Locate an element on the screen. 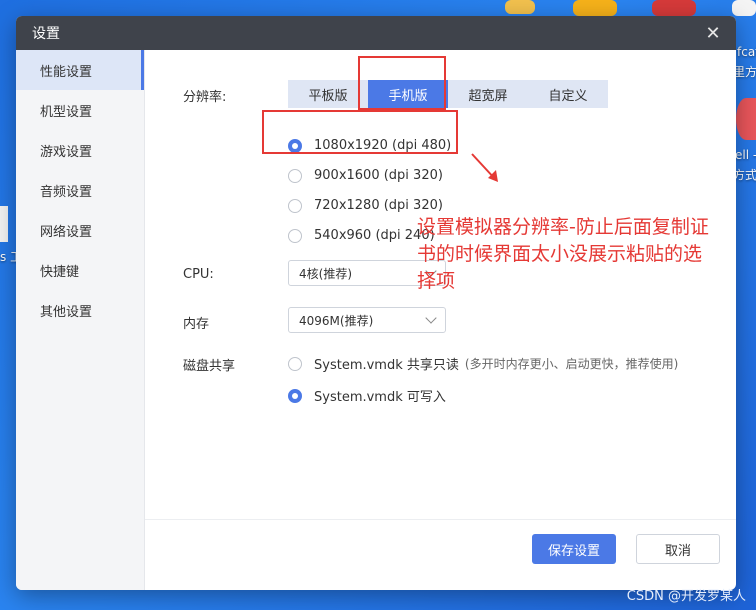 This screenshot has width=756, height=610. resolution-option-label: 1080x1920 (dpi 480) is located at coordinates (383, 145).